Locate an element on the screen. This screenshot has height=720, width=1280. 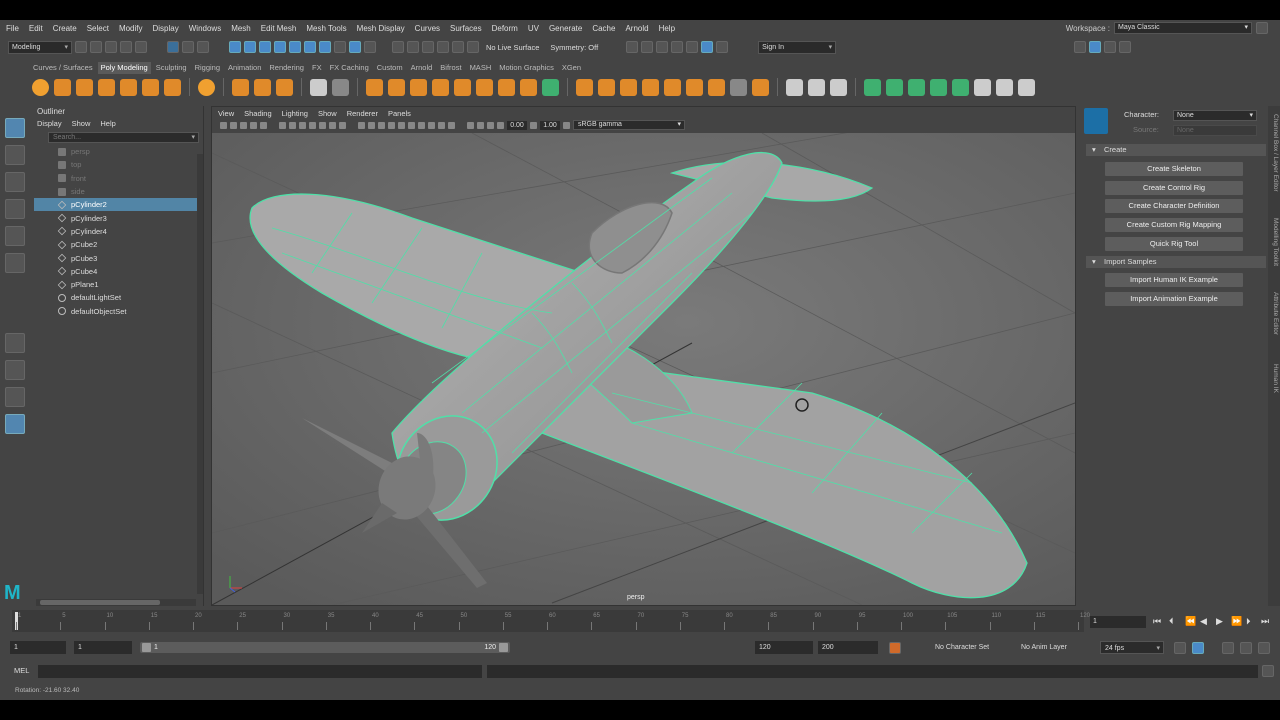
outliner-item: top is located at coordinates (118, 164).